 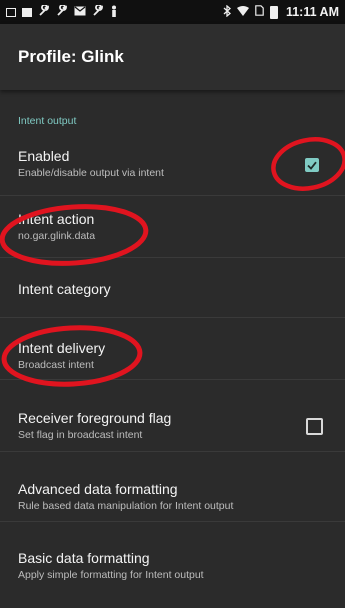 What do you see at coordinates (47, 121) in the screenshot?
I see `section-header-intent-output: Intent output` at bounding box center [47, 121].